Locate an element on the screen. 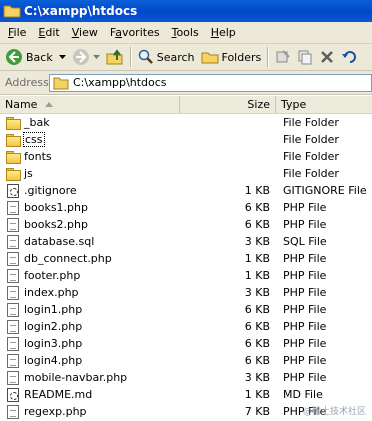  search-button: Search is located at coordinates (166, 57).